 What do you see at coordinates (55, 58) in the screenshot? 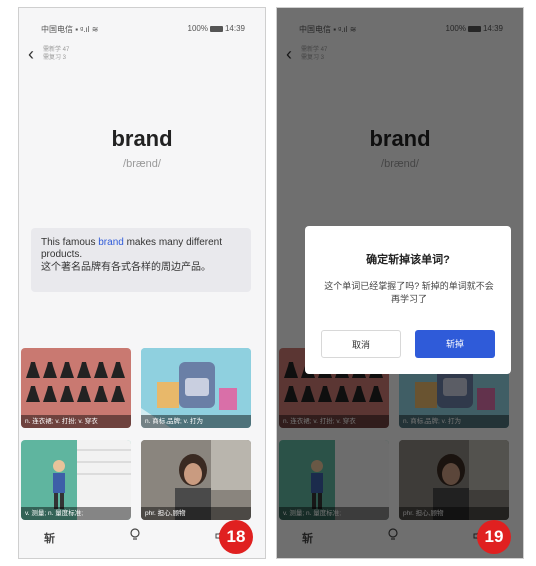
I see `review-count: 需复习 3` at bounding box center [55, 58].